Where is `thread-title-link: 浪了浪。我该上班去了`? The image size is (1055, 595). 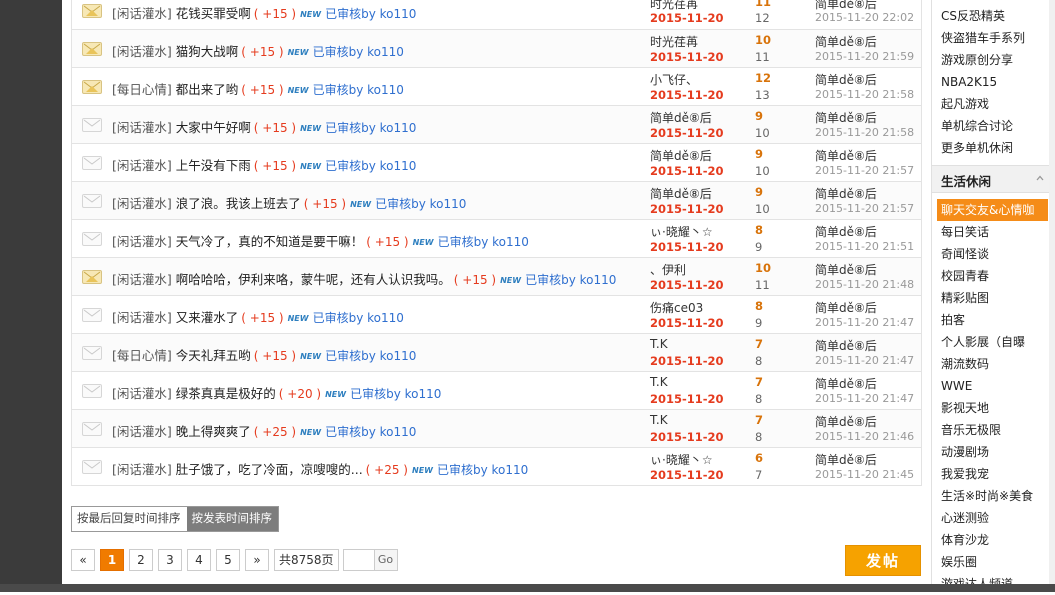 thread-title-link: 浪了浪。我该上班去了 is located at coordinates (238, 203).